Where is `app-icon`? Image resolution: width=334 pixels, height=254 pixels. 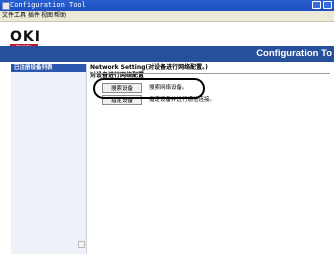 app-icon is located at coordinates (6, 6).